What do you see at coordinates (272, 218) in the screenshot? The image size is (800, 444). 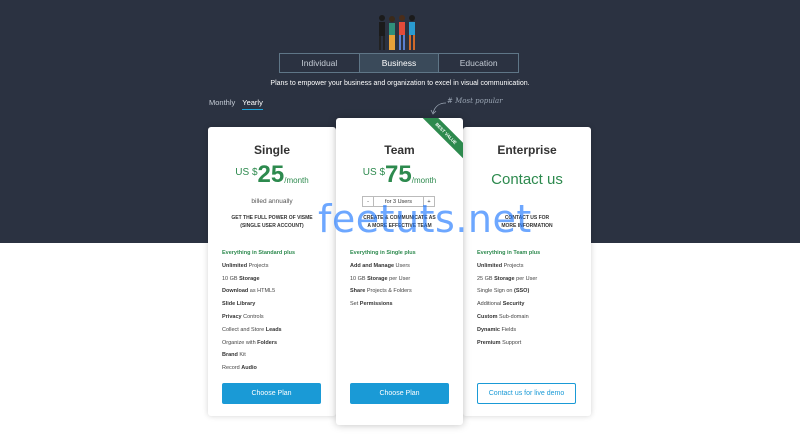 I see `plan-description-line: GET THE FULL POWER OF VISME` at bounding box center [272, 218].